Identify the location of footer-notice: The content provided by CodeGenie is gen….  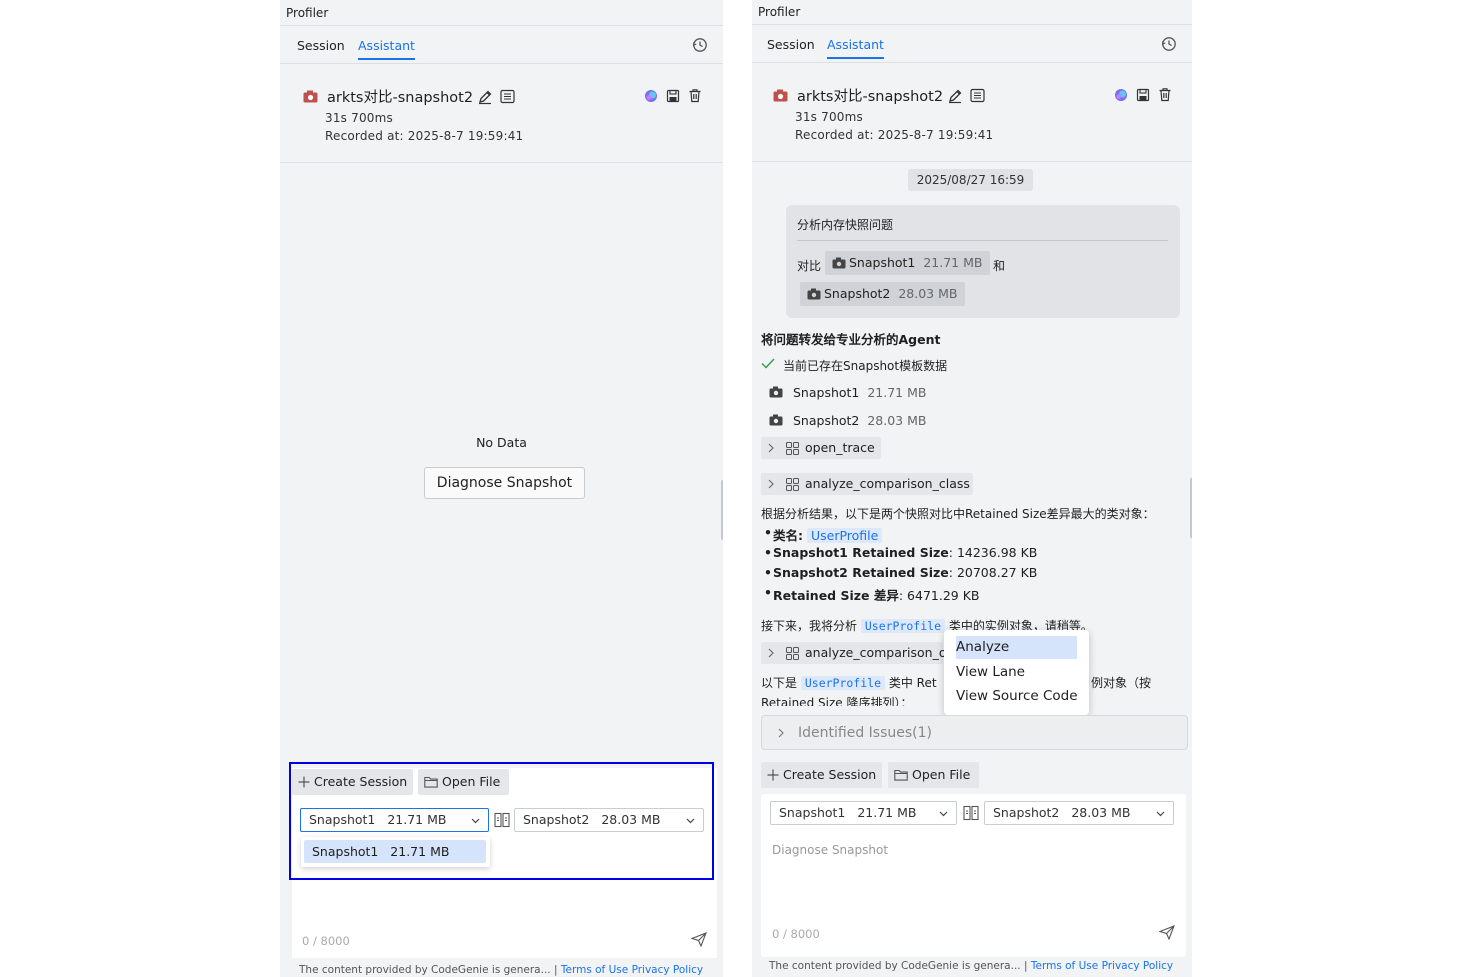
(895, 966).